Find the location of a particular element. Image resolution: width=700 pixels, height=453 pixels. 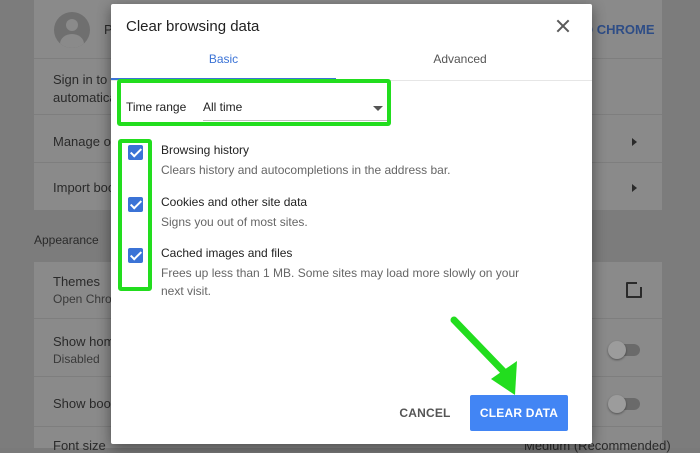

cancel-button: CANCEL is located at coordinates (425, 413).